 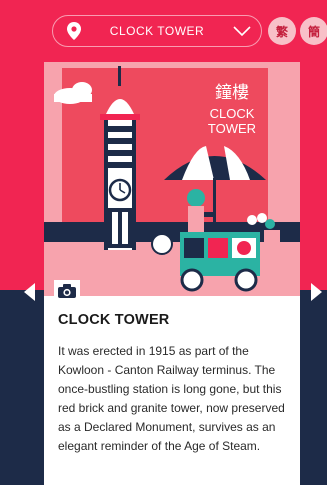 What do you see at coordinates (232, 128) in the screenshot?
I see `illustration-title-line2: TOWER` at bounding box center [232, 128].